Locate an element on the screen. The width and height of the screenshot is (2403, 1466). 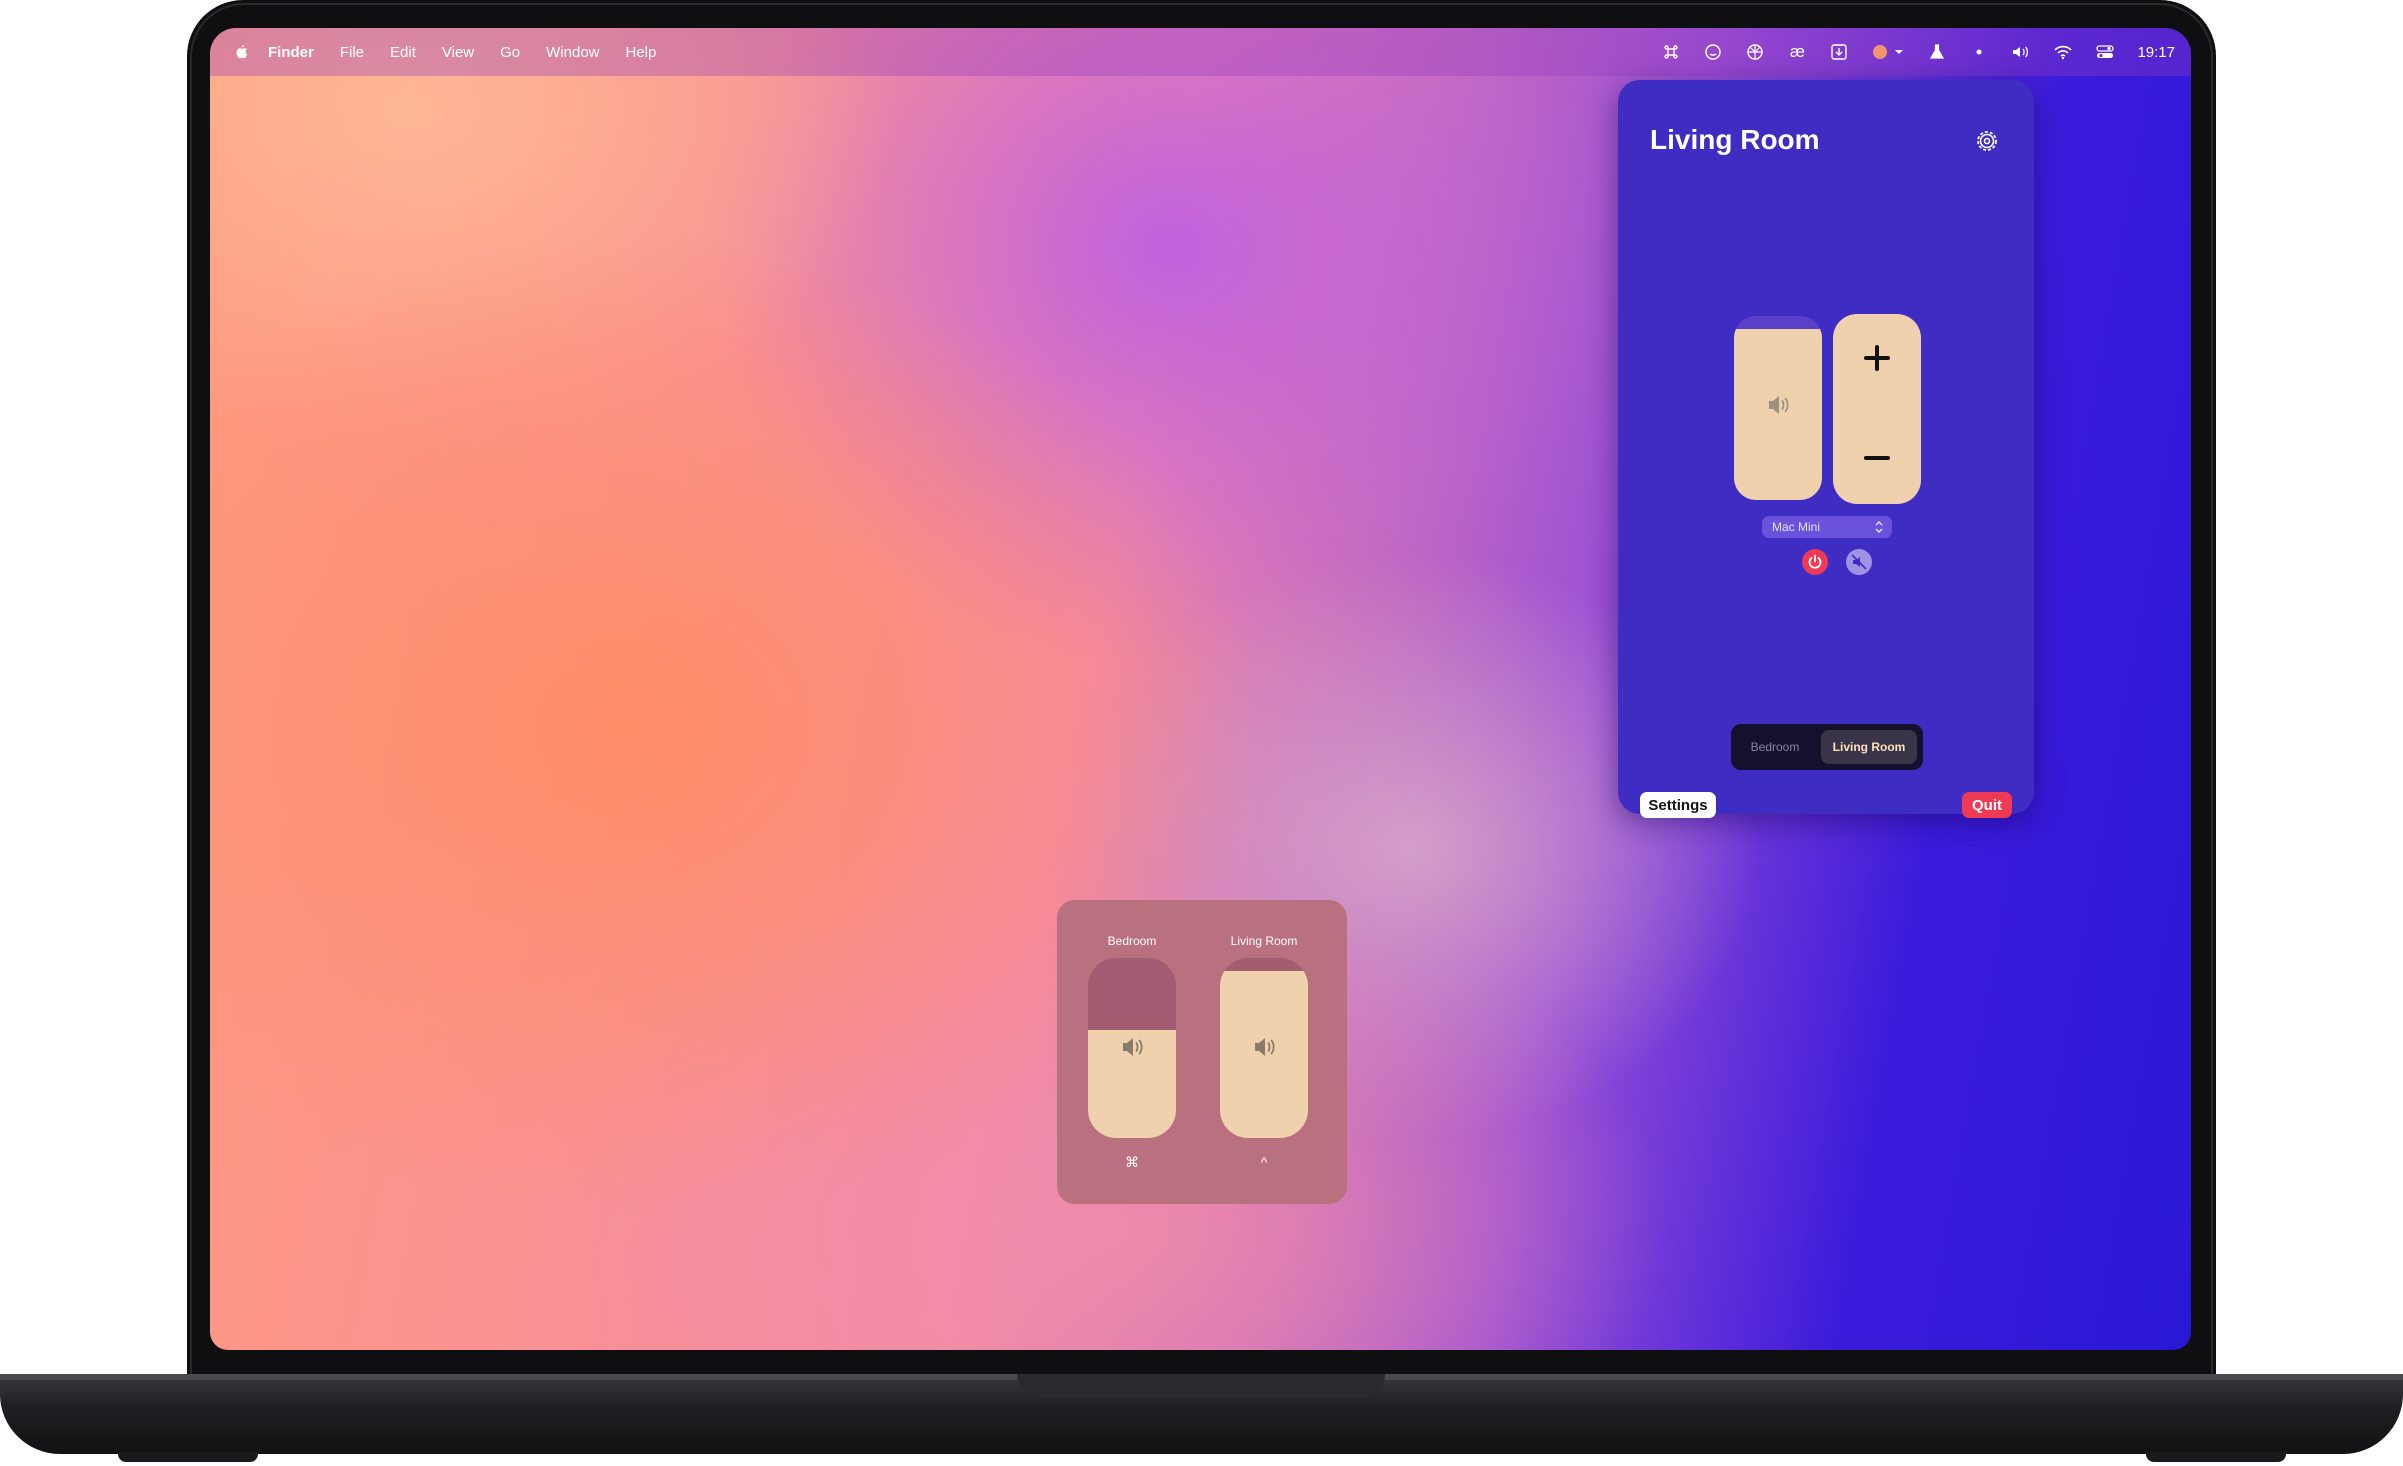
aperture-icon is located at coordinates (1755, 52).